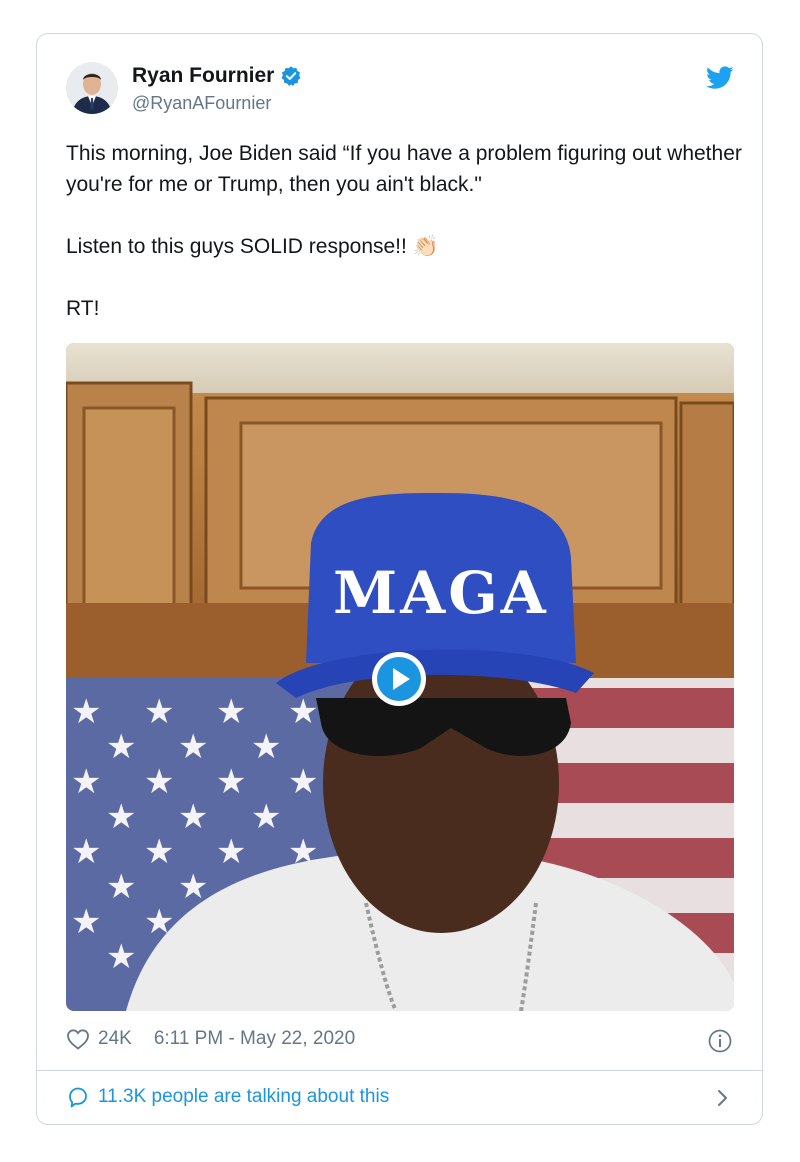  What do you see at coordinates (115, 1039) in the screenshot?
I see `like-count: 24K` at bounding box center [115, 1039].